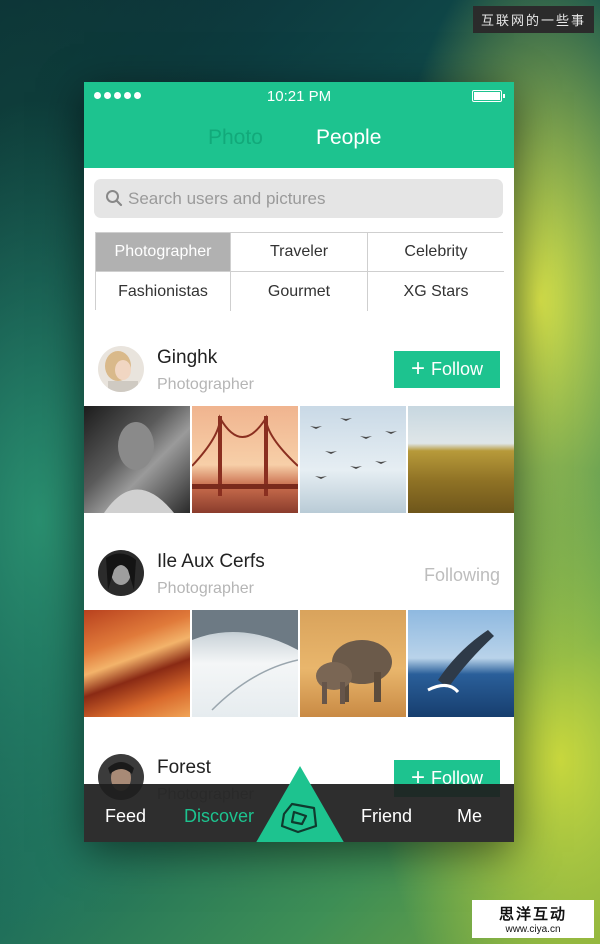 This screenshot has width=600, height=944. I want to click on search-bar, so click(298, 198).